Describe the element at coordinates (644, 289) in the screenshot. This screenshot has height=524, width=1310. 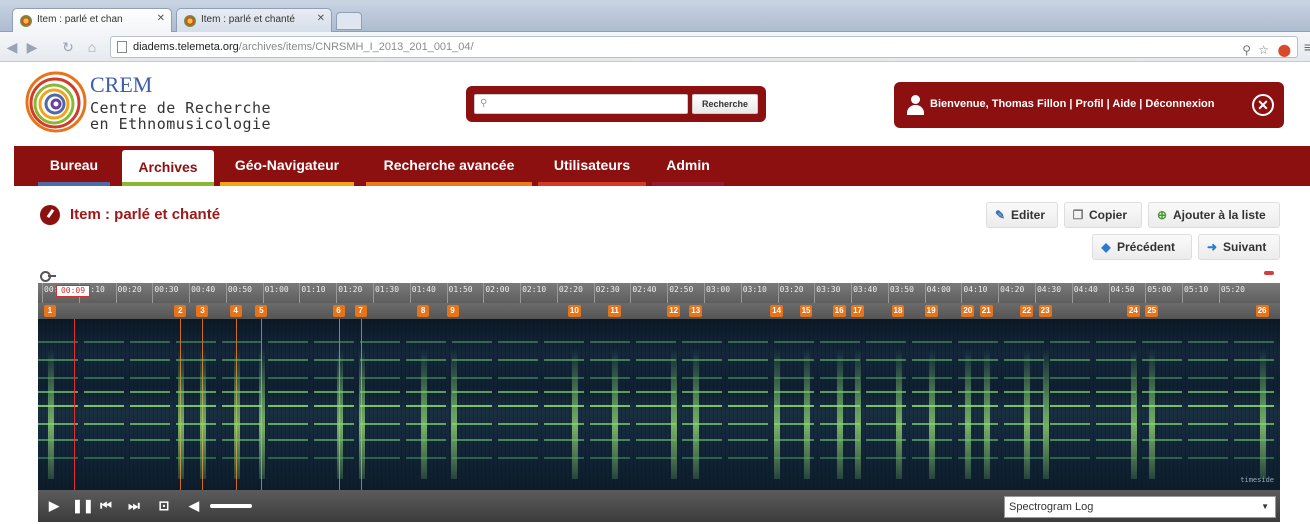
I see `ruler-tick-label: 02:40` at that location.